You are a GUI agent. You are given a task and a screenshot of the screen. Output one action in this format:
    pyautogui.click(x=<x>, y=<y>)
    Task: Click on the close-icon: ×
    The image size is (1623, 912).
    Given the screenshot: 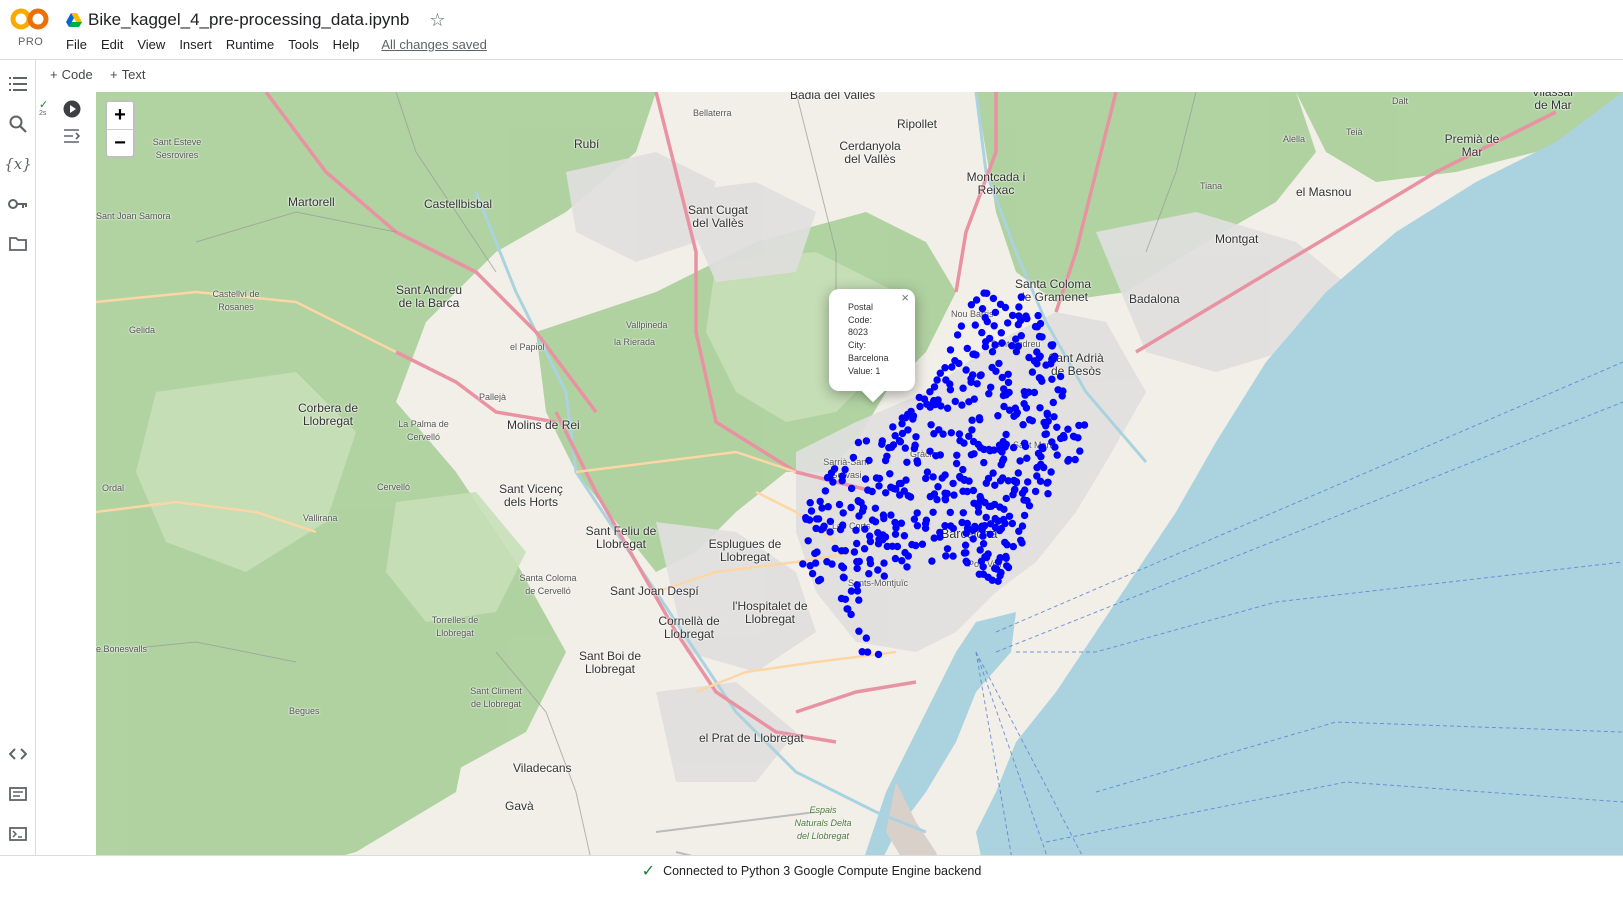 What is the action you would take?
    pyautogui.click(x=905, y=298)
    